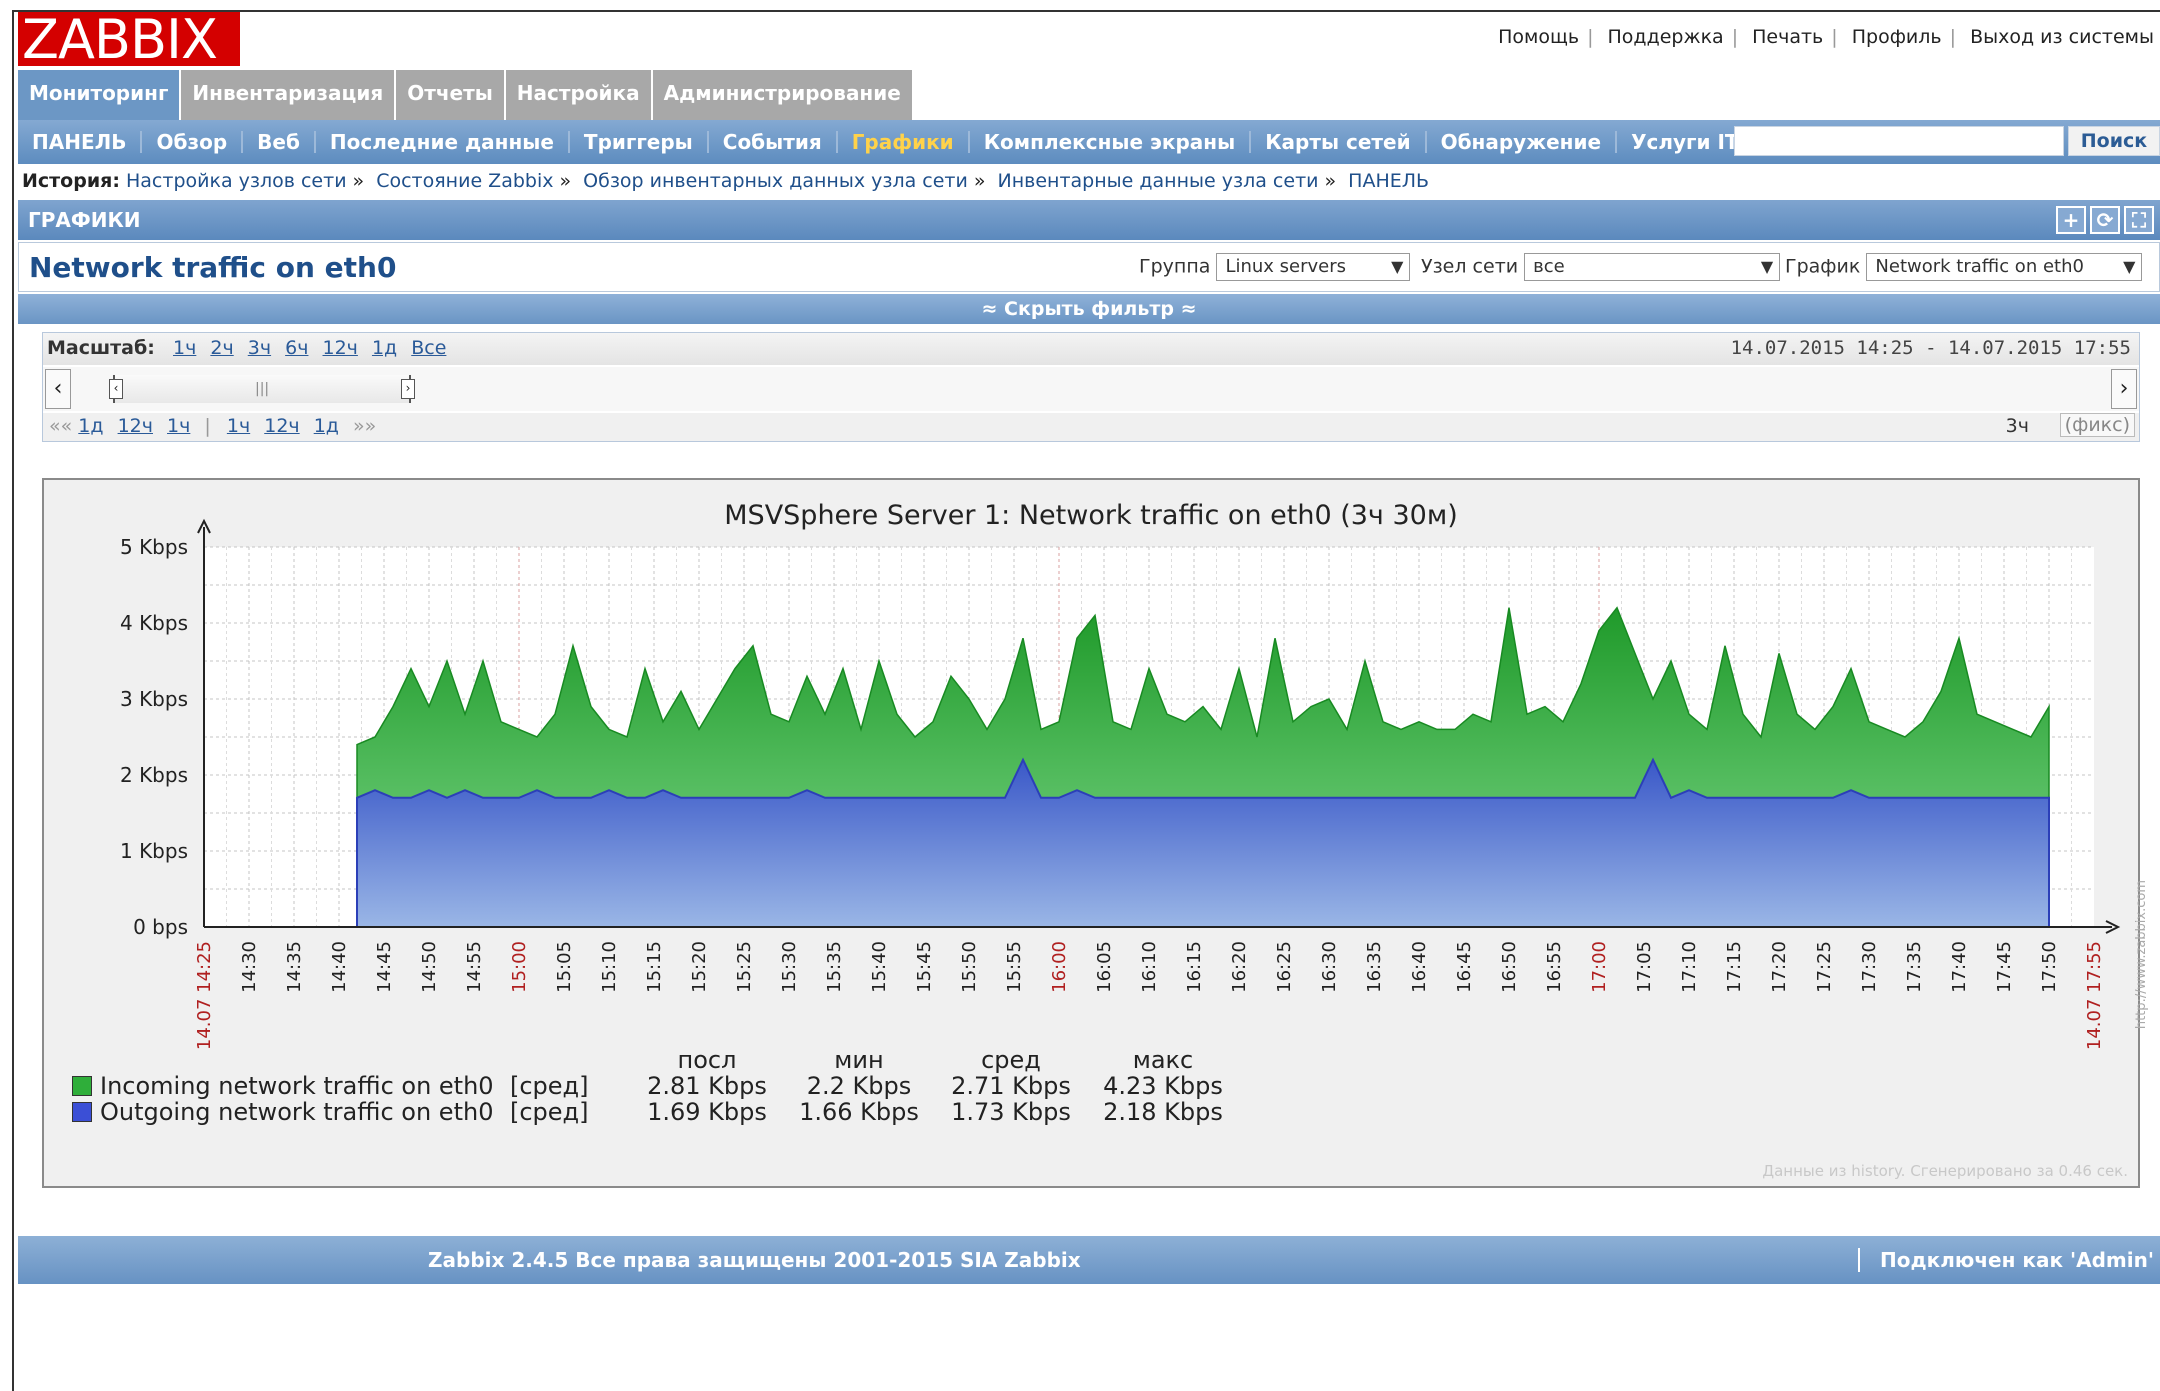 The width and height of the screenshot is (2160, 1391). What do you see at coordinates (783, 95) in the screenshot?
I see `tab-administration: Администрирование` at bounding box center [783, 95].